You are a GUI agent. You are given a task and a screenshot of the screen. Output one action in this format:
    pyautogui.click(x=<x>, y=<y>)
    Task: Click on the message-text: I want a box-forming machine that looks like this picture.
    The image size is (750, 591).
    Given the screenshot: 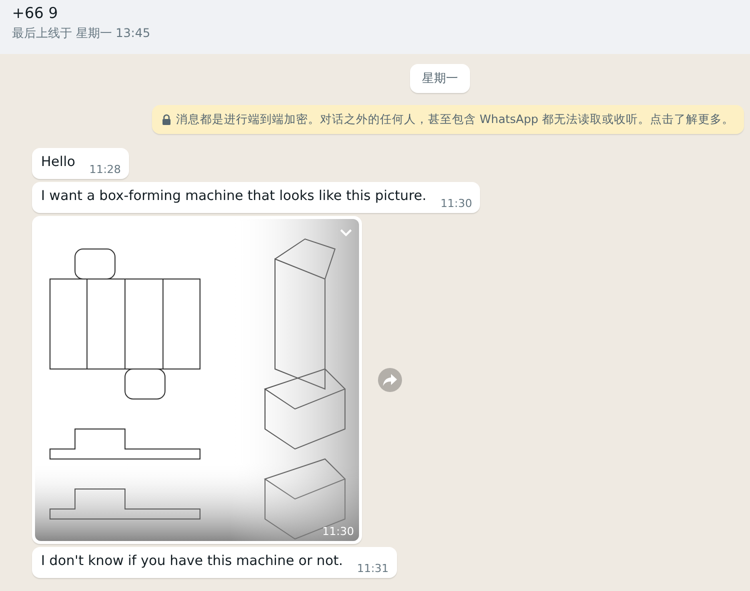 What is the action you would take?
    pyautogui.click(x=233, y=197)
    